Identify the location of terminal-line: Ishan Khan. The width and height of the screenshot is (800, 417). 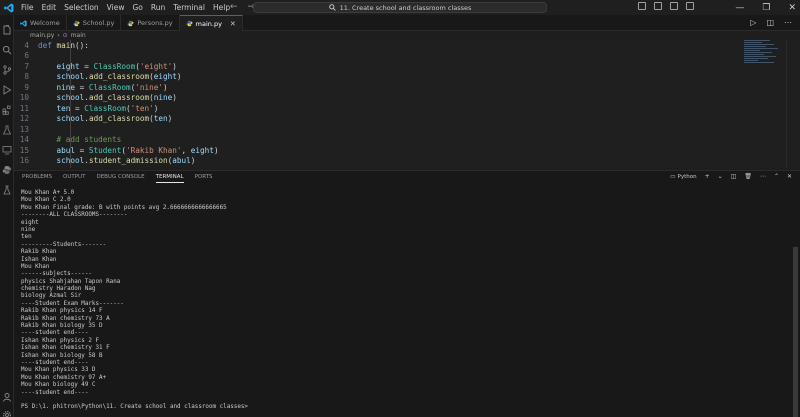
(39, 259).